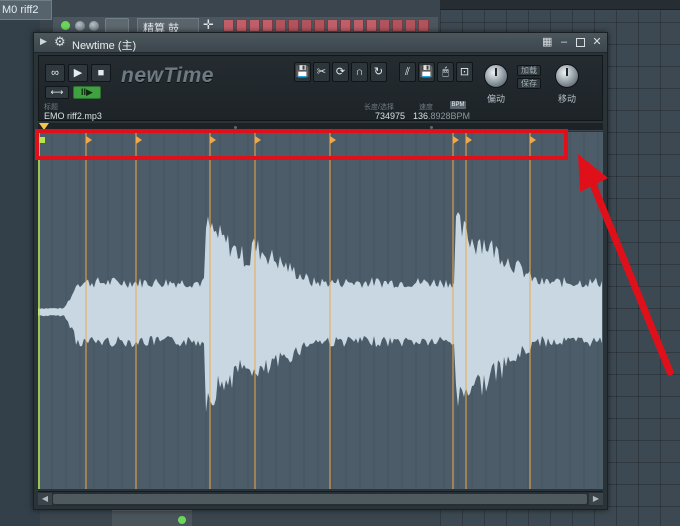  What do you see at coordinates (43, 41) in the screenshot?
I see `collapse-arrow-icon: ▶` at bounding box center [43, 41].